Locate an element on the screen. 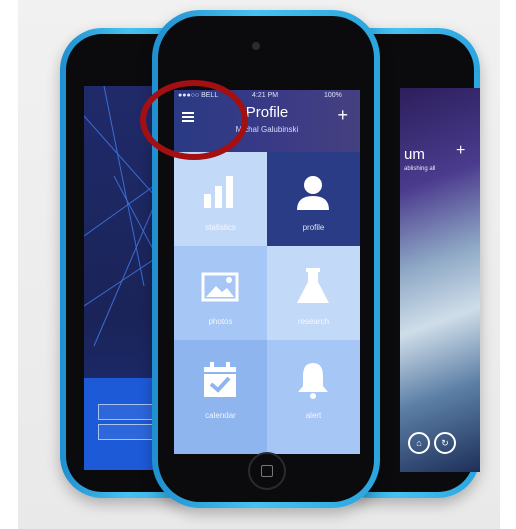  calendar-check-icon is located at coordinates (220, 379).